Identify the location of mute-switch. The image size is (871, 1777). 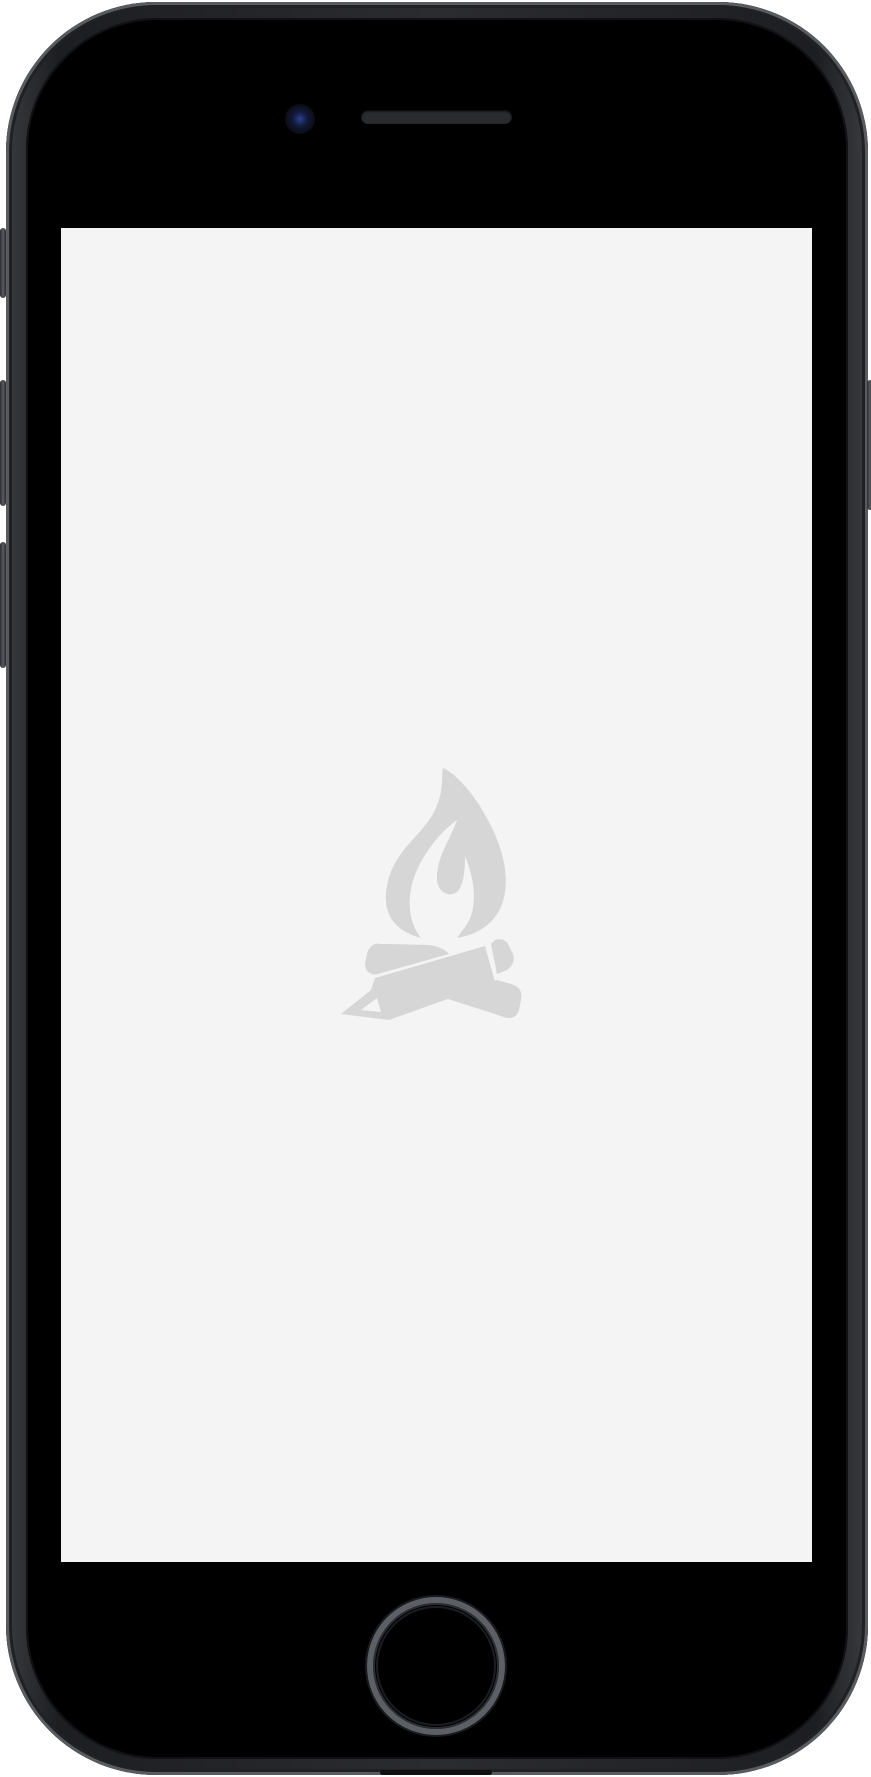
(3, 263).